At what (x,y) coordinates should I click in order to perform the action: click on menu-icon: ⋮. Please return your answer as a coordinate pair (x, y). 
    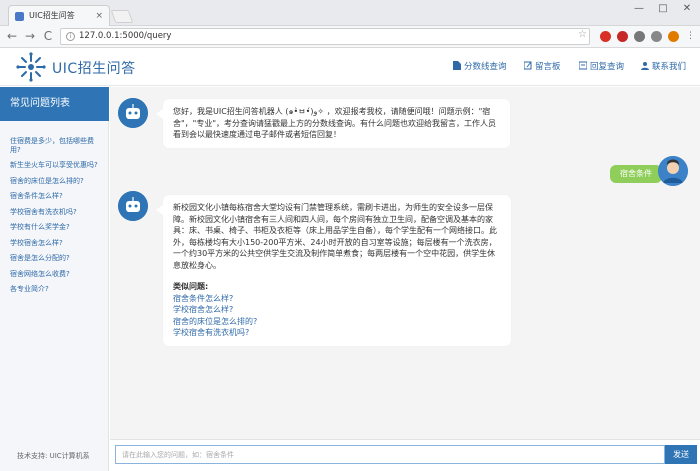
    Looking at the image, I should click on (690, 36).